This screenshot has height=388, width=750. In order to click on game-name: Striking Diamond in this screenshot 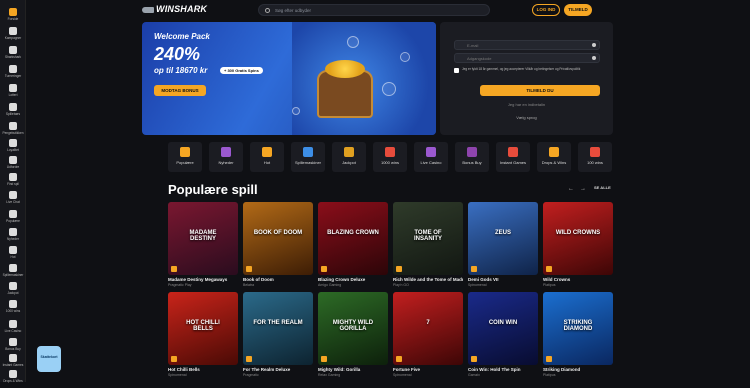, I will do `click(562, 369)`.